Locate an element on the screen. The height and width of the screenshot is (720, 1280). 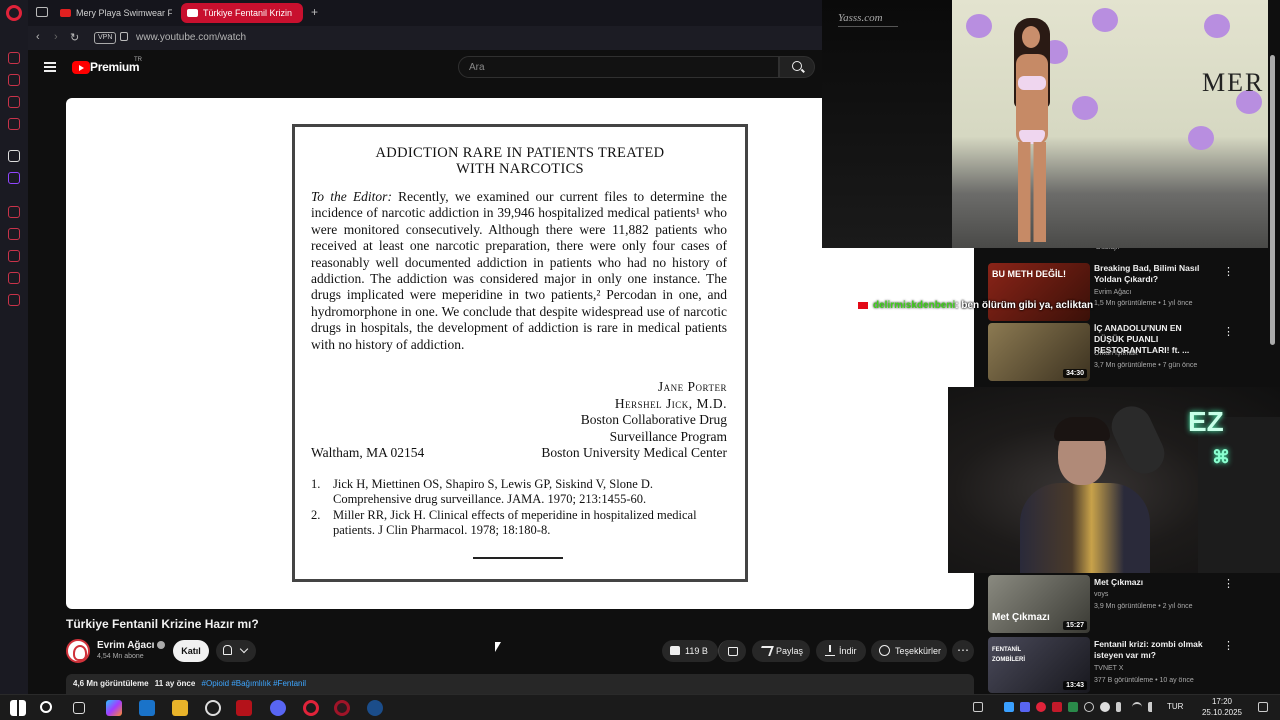
back-arrow-icon: ‹ is located at coordinates (38, 37).